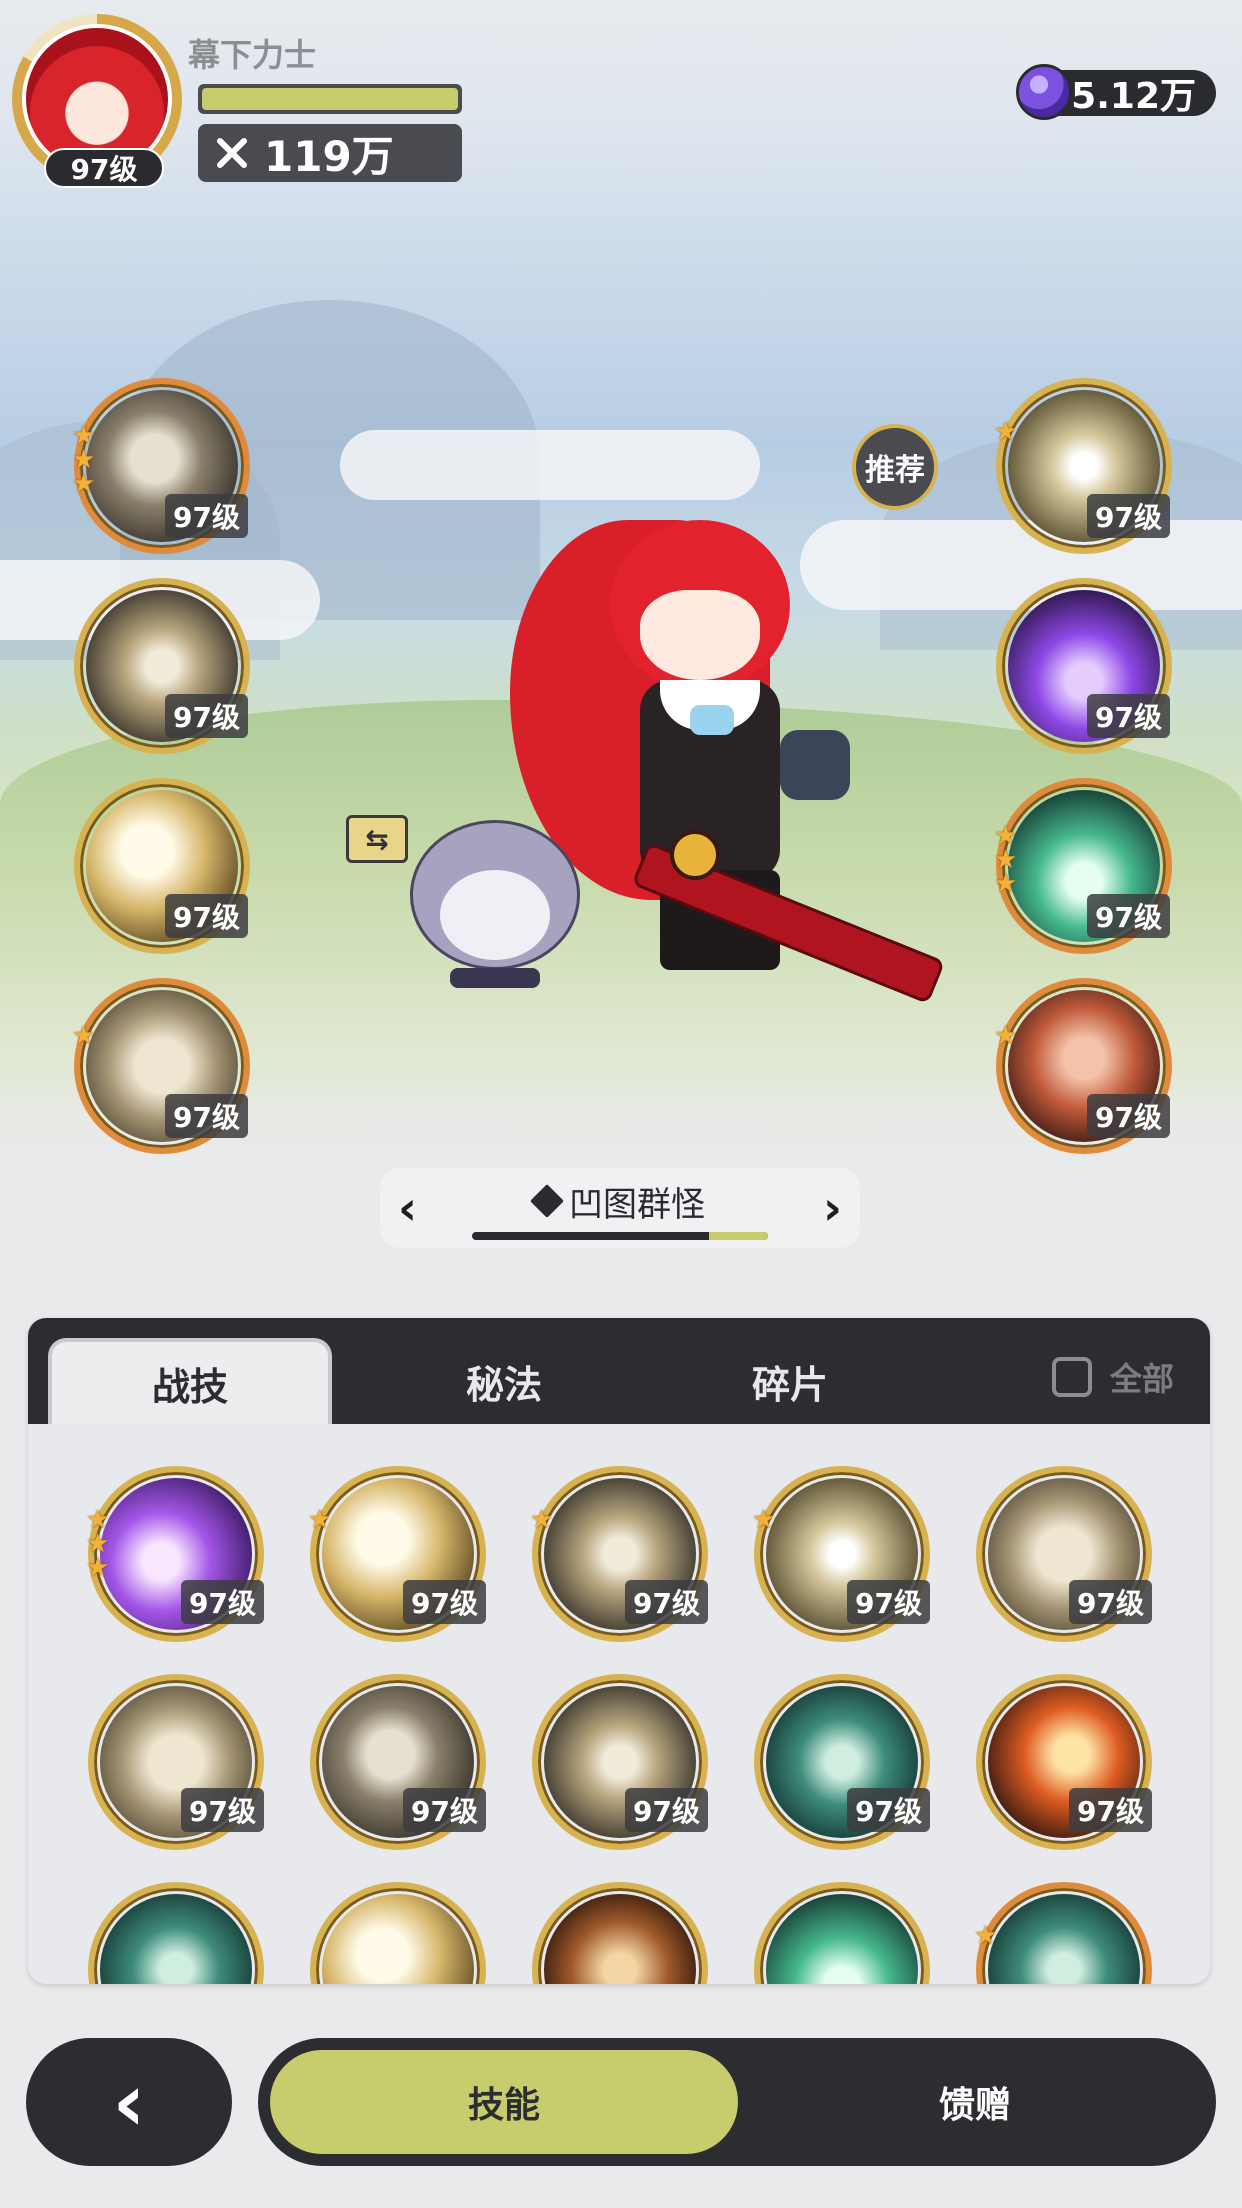  What do you see at coordinates (252, 55) in the screenshot?
I see `player-name: 幕下力士` at bounding box center [252, 55].